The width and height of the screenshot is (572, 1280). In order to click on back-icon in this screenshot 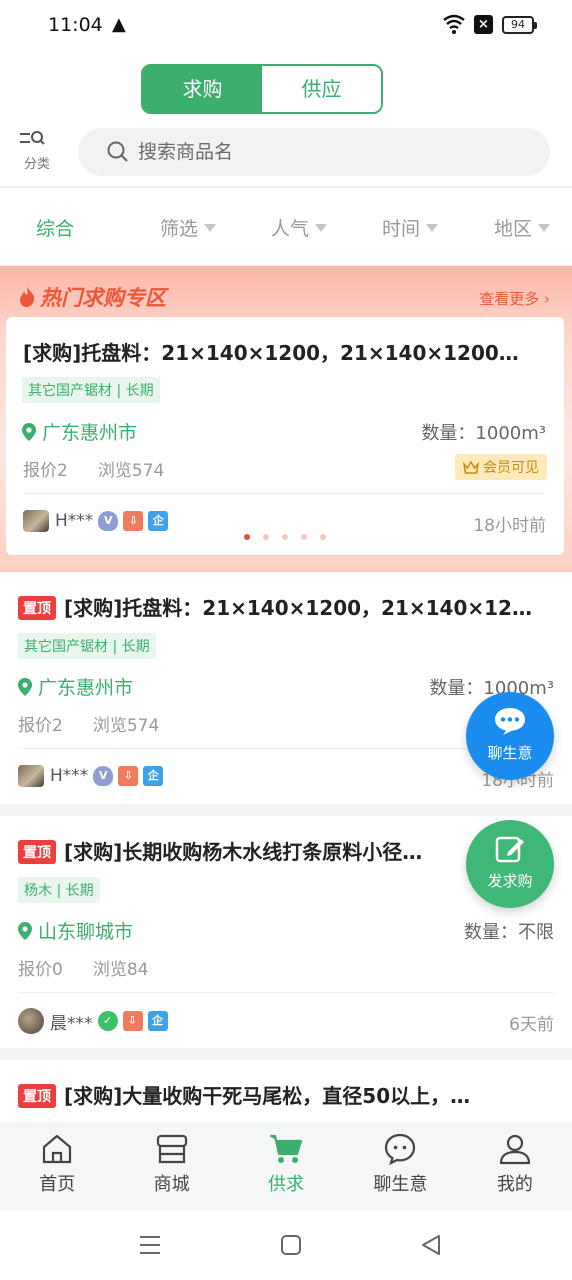, I will do `click(431, 1245)`.